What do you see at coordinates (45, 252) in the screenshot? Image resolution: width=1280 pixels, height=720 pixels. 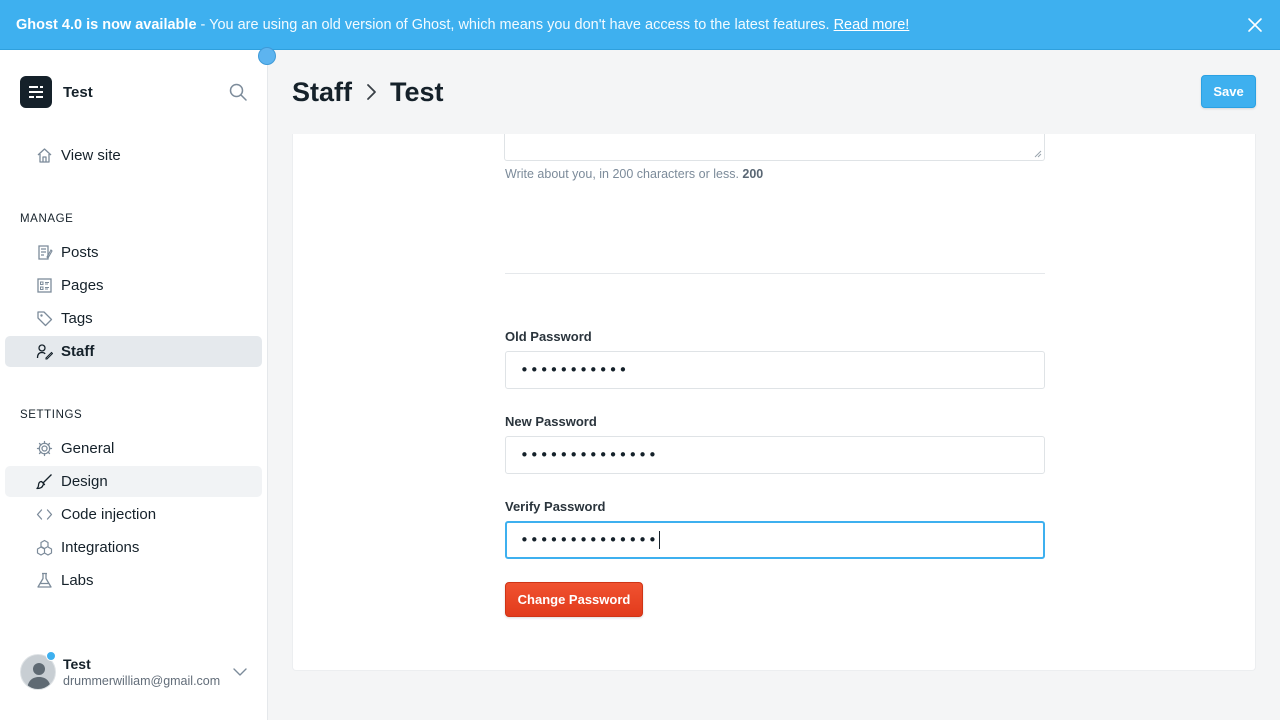 I see `posts-icon` at bounding box center [45, 252].